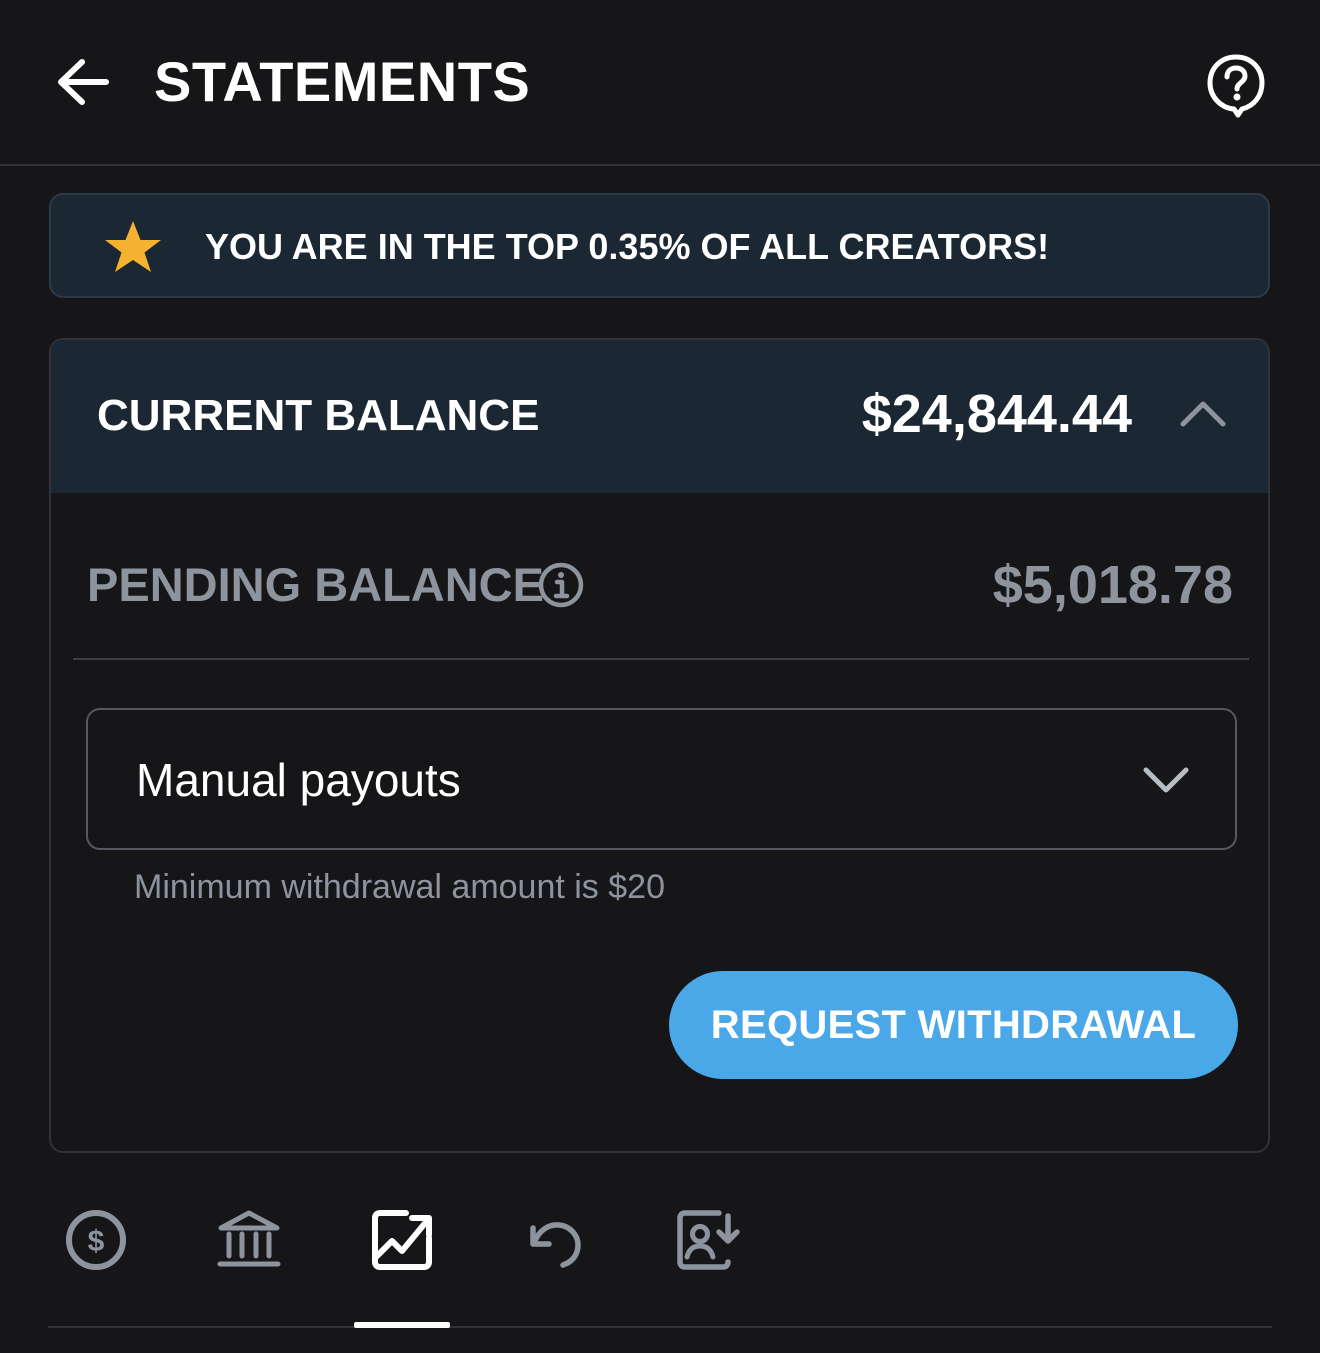 The width and height of the screenshot is (1320, 1353). Describe the element at coordinates (318, 415) in the screenshot. I see `current-balance-label: CURRENT BALANCE` at that location.